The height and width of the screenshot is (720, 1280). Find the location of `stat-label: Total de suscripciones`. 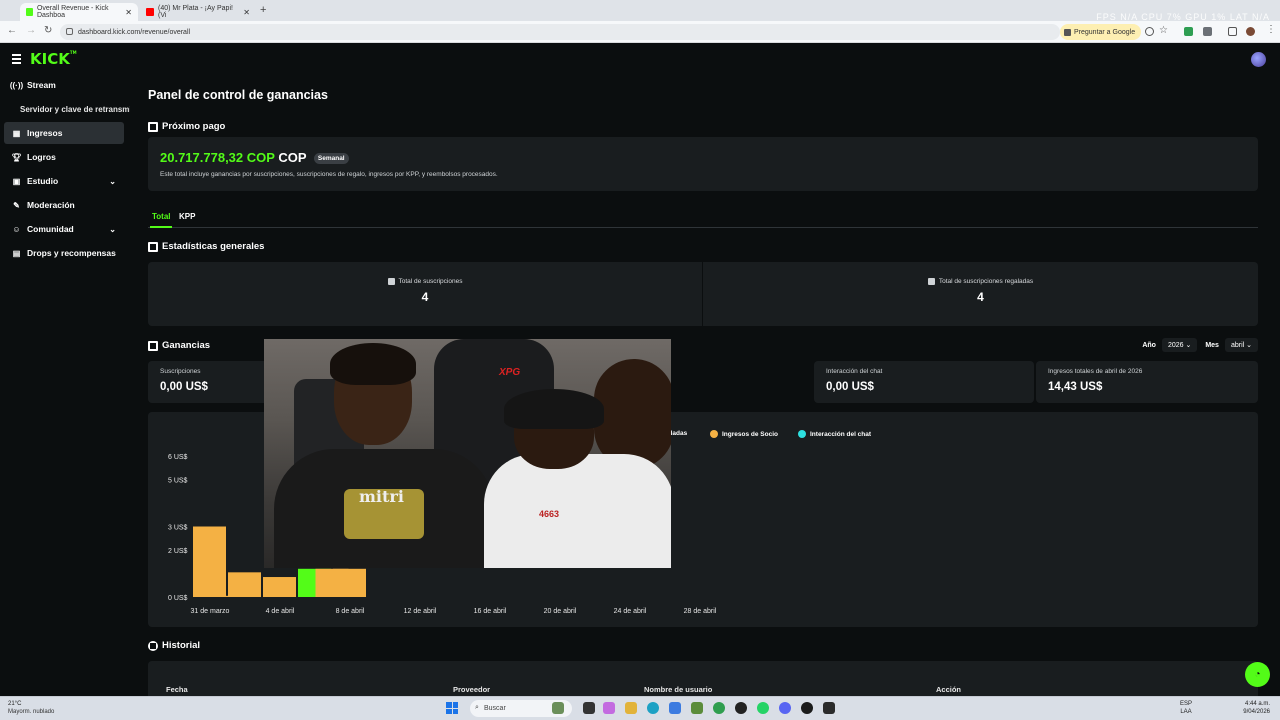

stat-label: Total de suscripciones is located at coordinates (430, 281).